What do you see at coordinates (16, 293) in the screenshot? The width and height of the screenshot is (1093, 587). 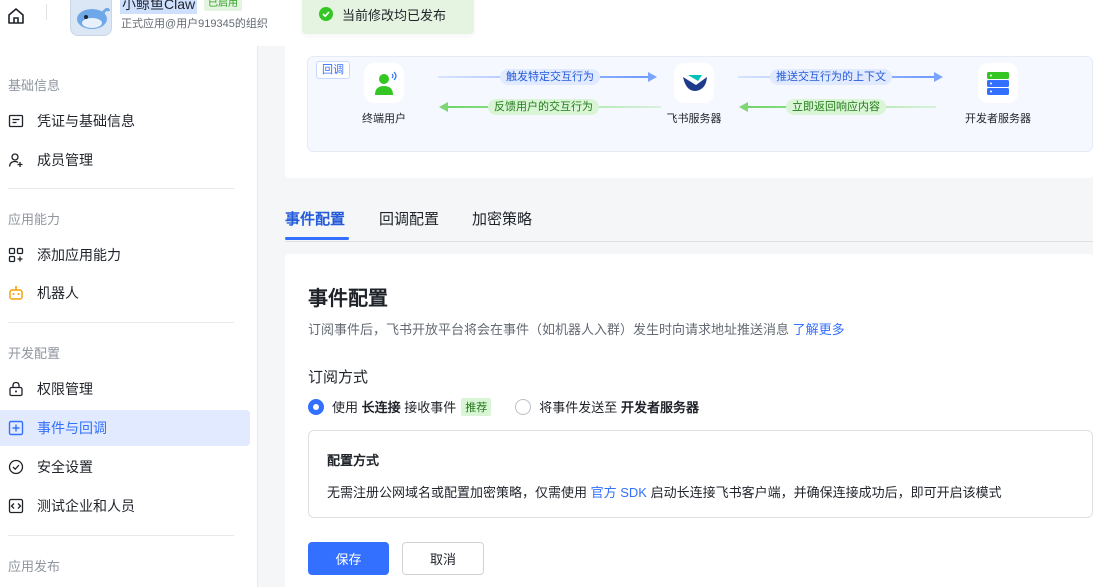 I see `robot-icon` at bounding box center [16, 293].